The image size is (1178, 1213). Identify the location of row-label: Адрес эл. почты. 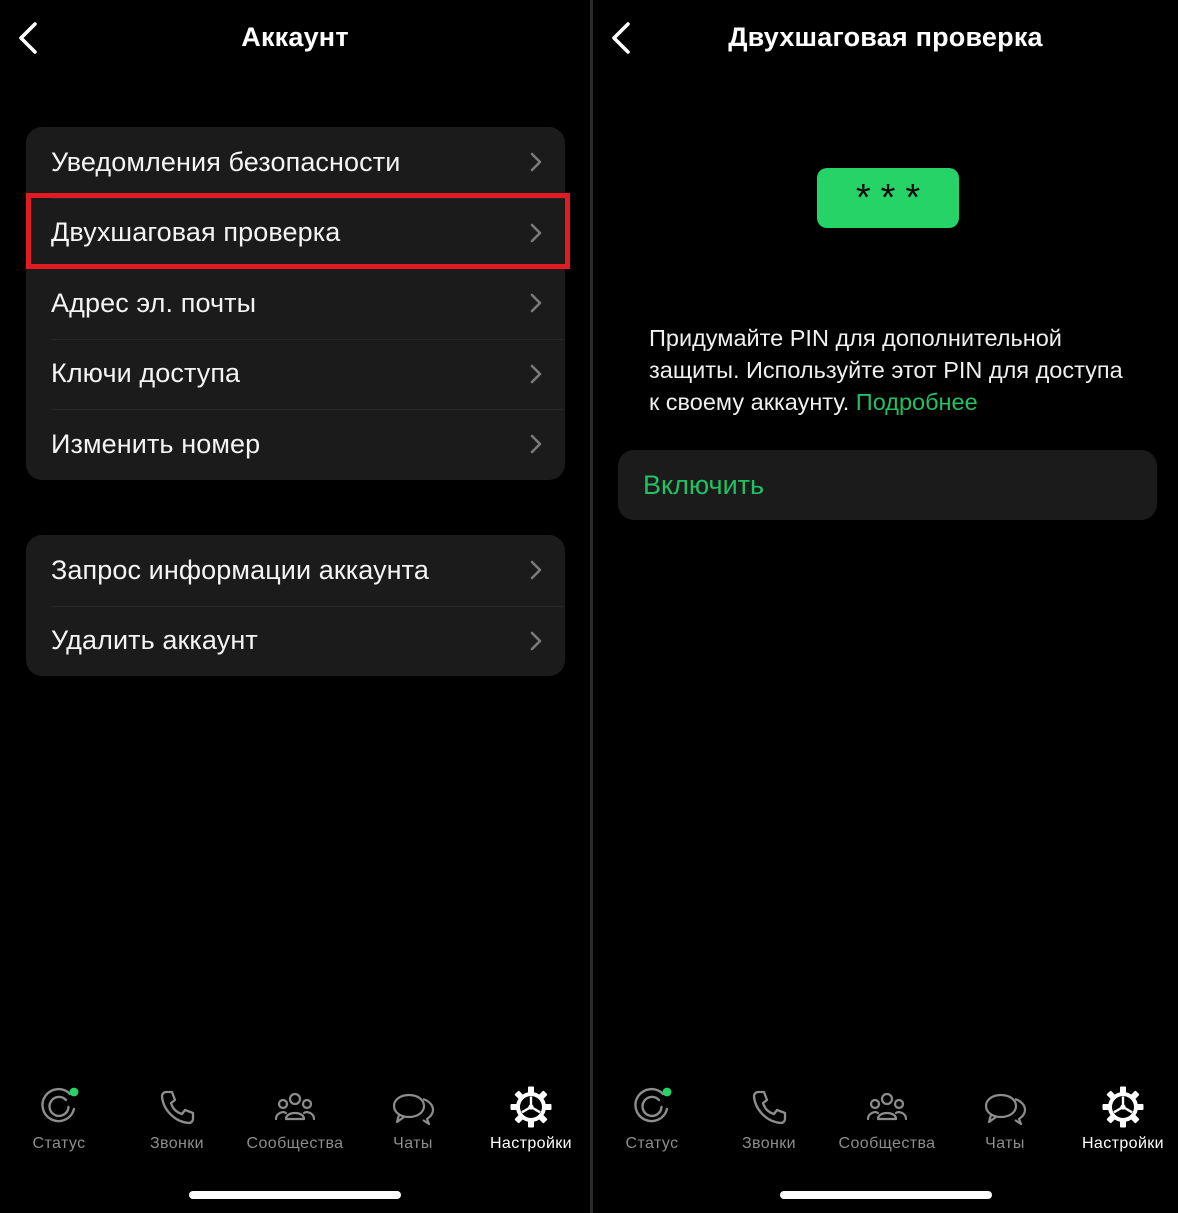
(154, 302).